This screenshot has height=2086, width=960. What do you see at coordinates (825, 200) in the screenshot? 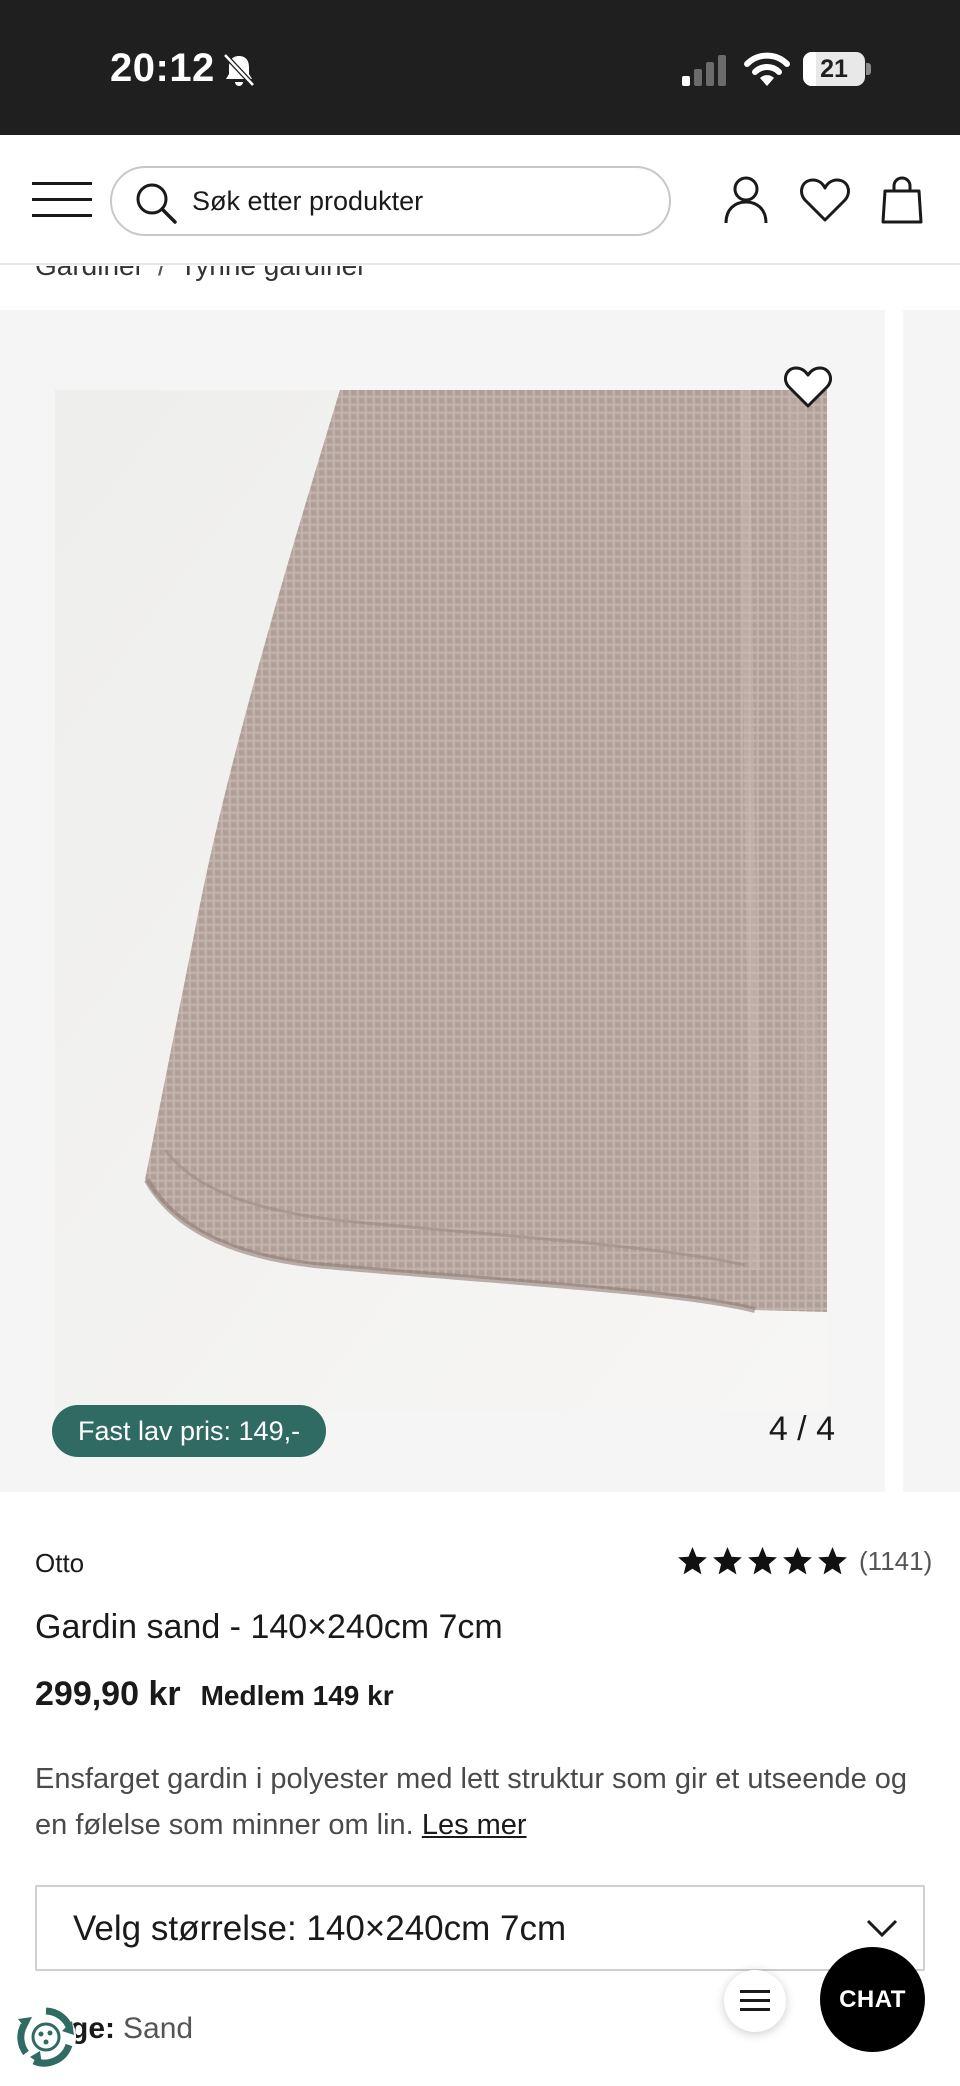
I see `wishlist-icon` at bounding box center [825, 200].